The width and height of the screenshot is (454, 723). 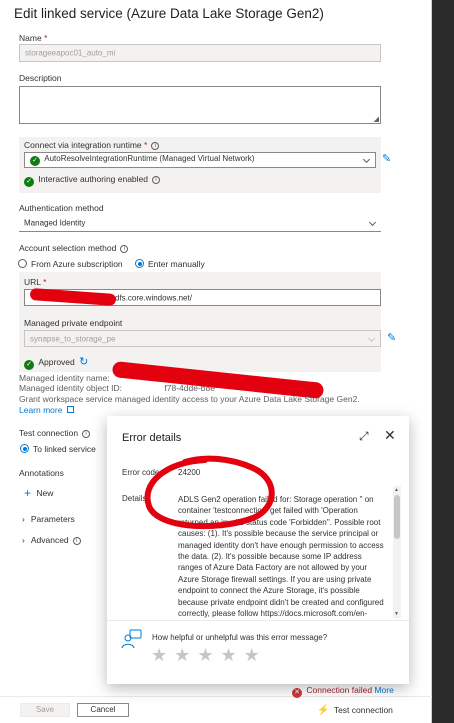 What do you see at coordinates (200, 223) in the screenshot?
I see `auth-dropdown: Managed Identity` at bounding box center [200, 223].